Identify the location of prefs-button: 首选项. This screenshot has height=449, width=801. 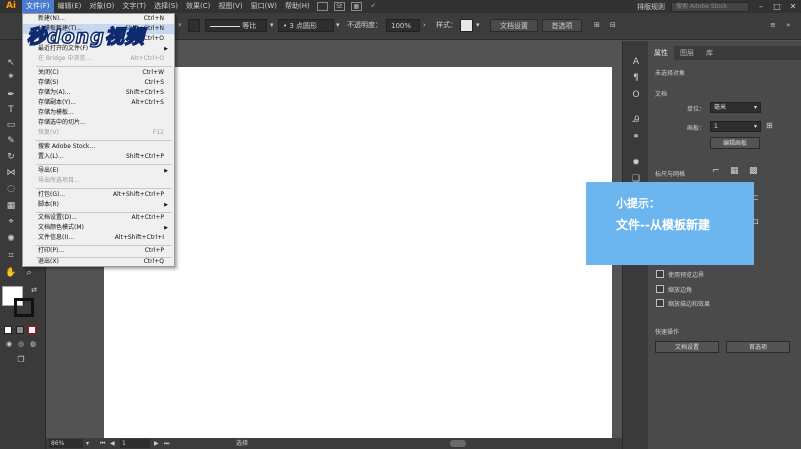
(562, 25).